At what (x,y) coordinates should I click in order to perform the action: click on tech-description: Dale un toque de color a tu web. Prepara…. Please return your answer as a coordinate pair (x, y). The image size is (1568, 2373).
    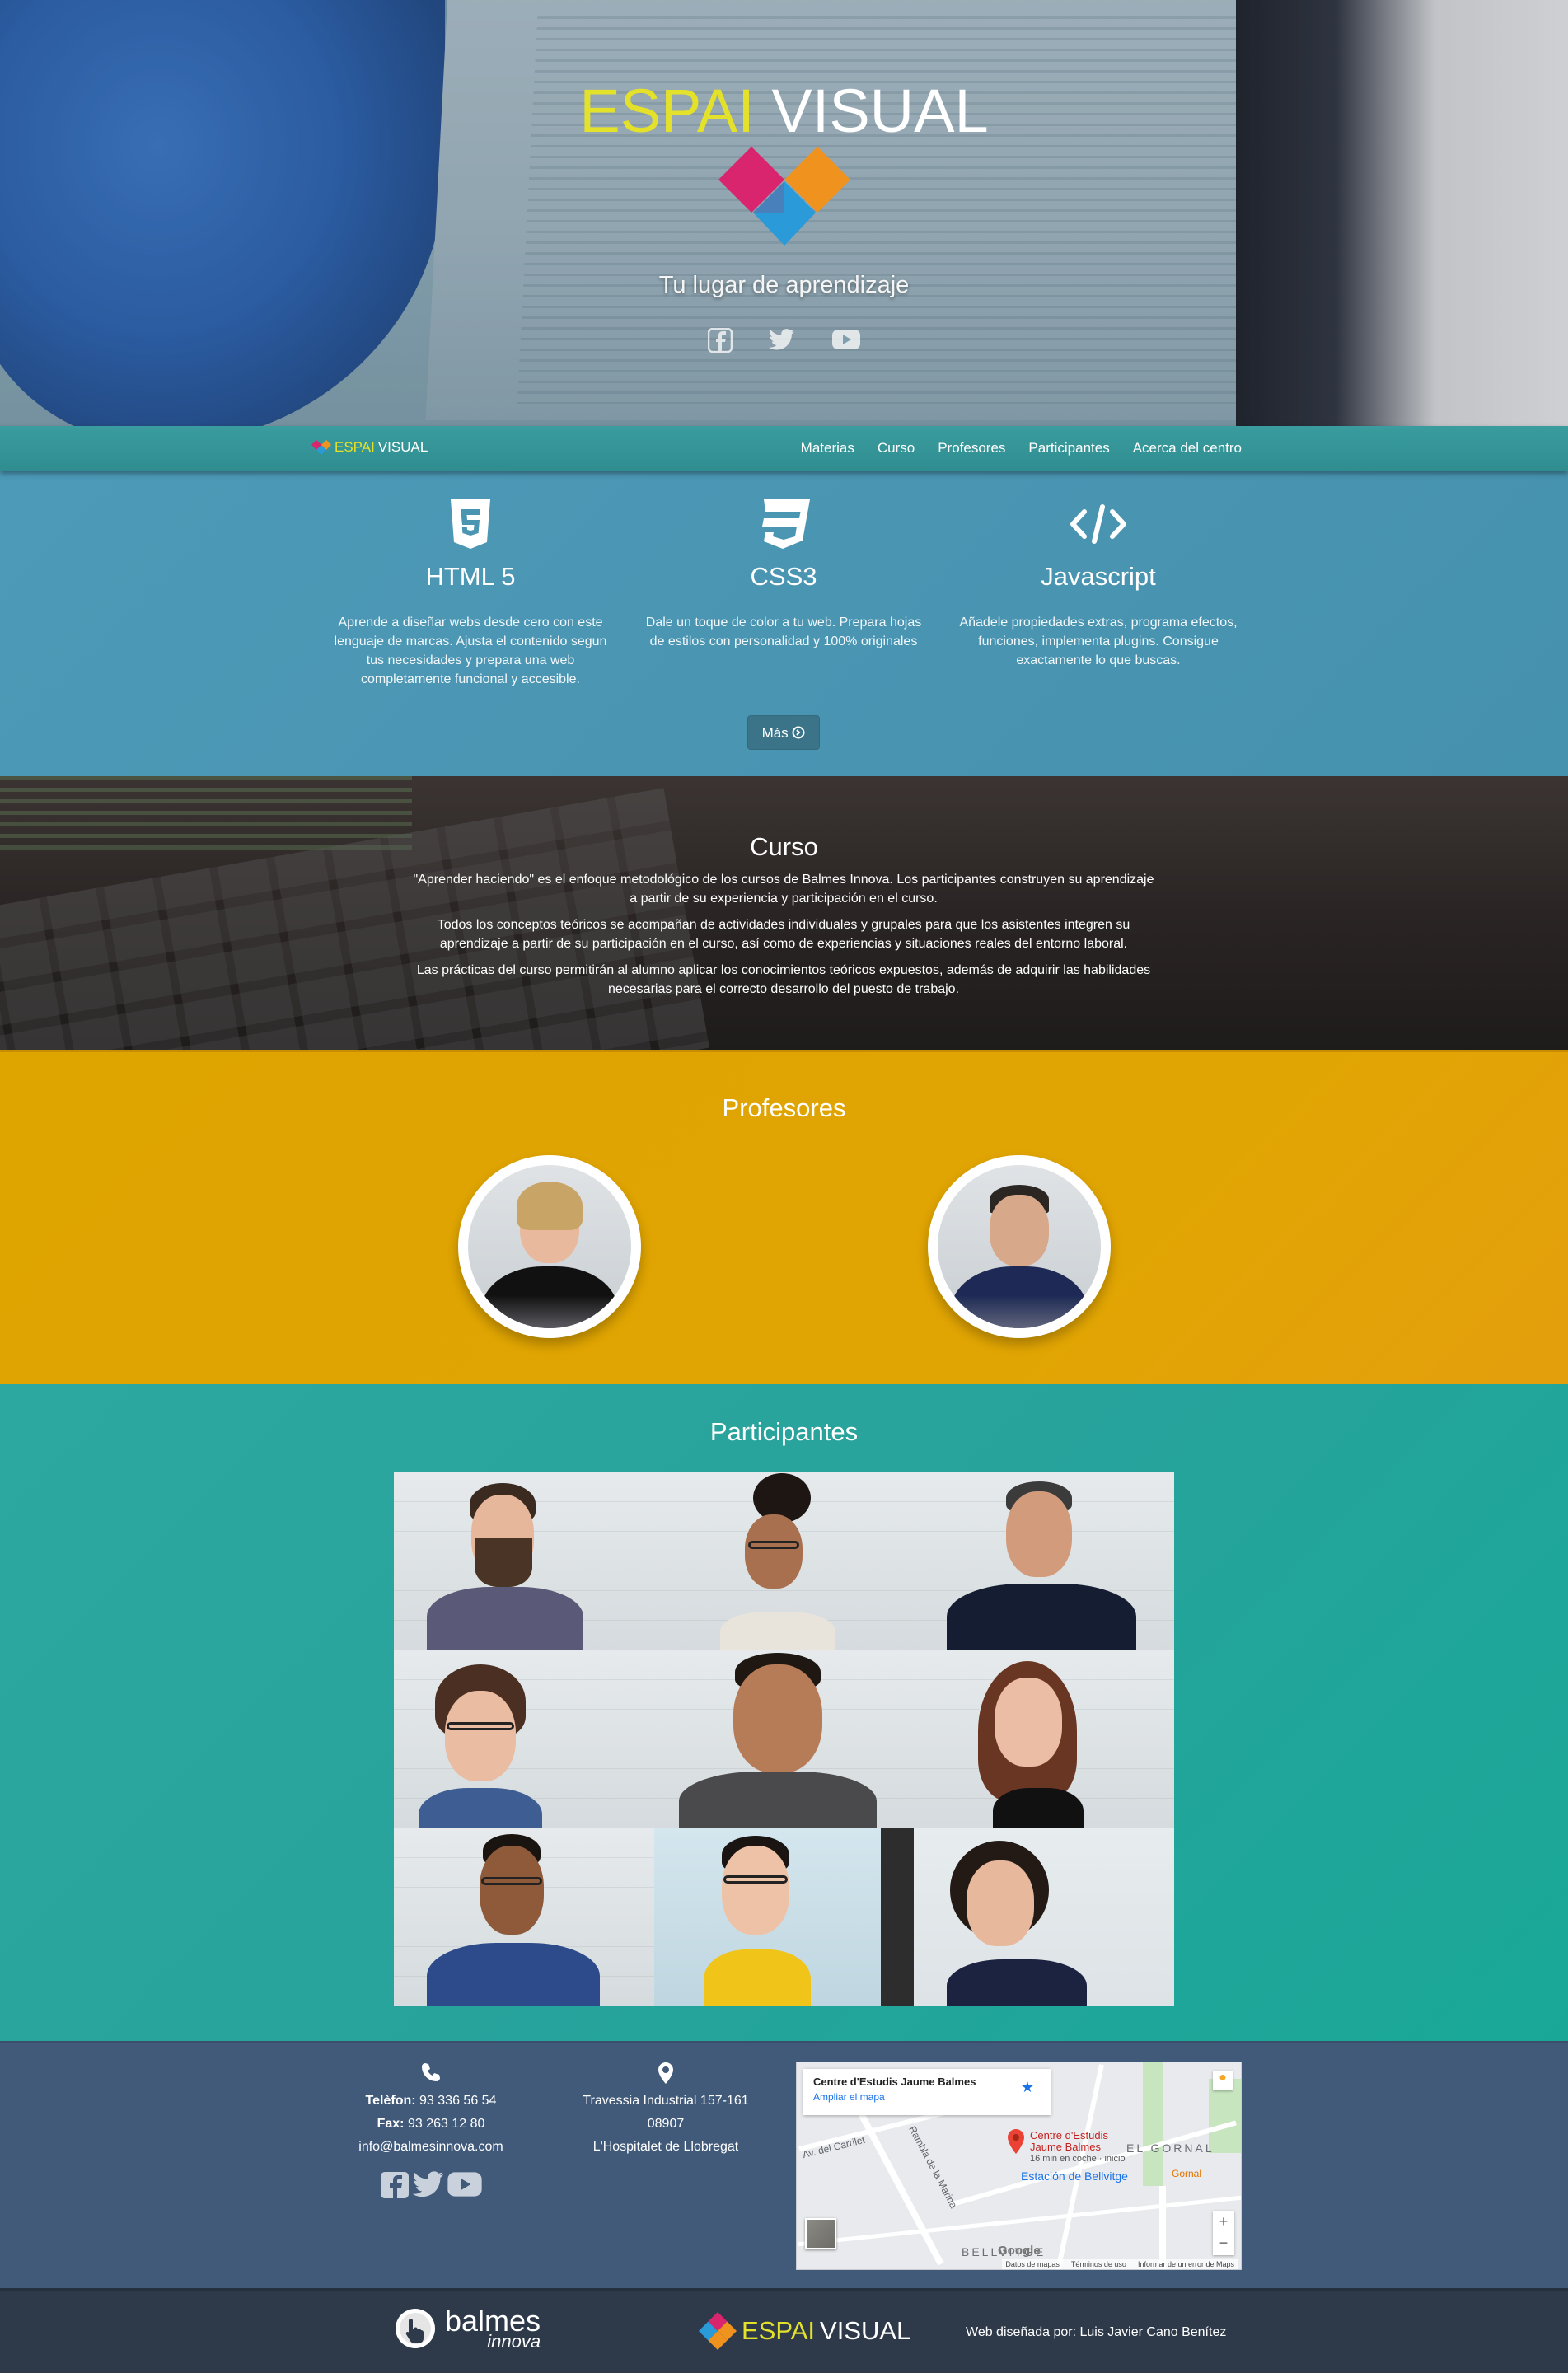
    Looking at the image, I should click on (783, 631).